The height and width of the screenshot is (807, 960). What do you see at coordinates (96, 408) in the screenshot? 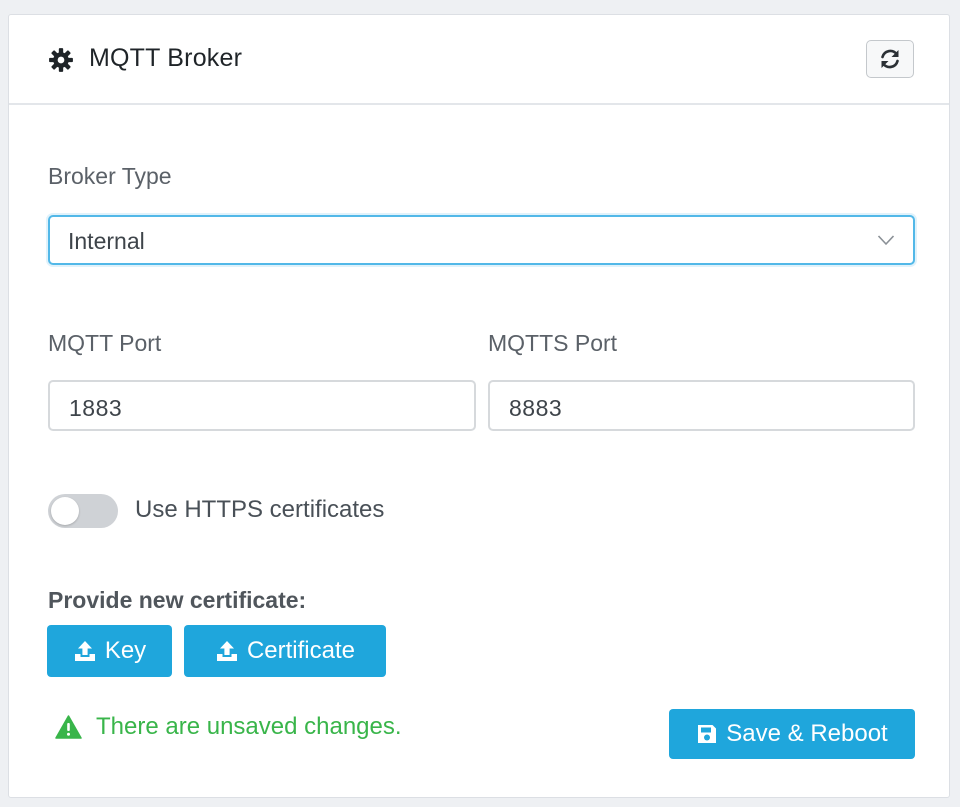
I see `mqtt-port-value: 1883` at bounding box center [96, 408].